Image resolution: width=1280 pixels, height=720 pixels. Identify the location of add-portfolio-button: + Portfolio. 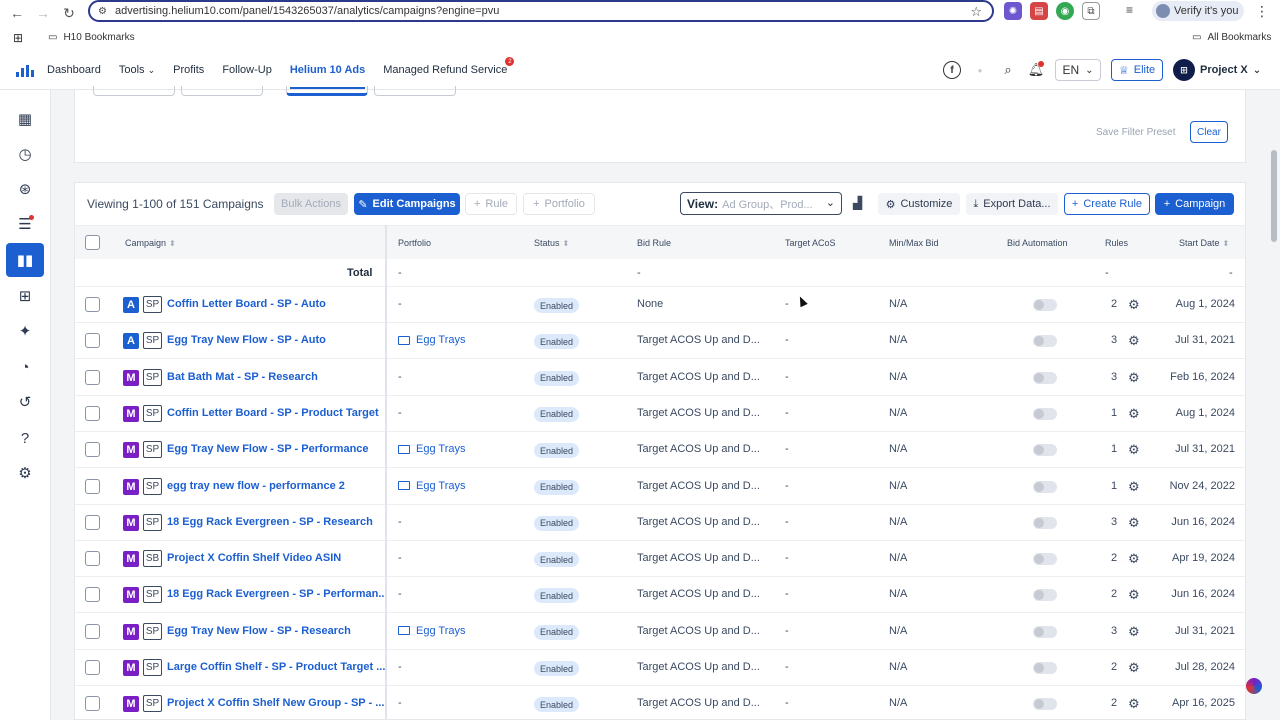
(559, 204).